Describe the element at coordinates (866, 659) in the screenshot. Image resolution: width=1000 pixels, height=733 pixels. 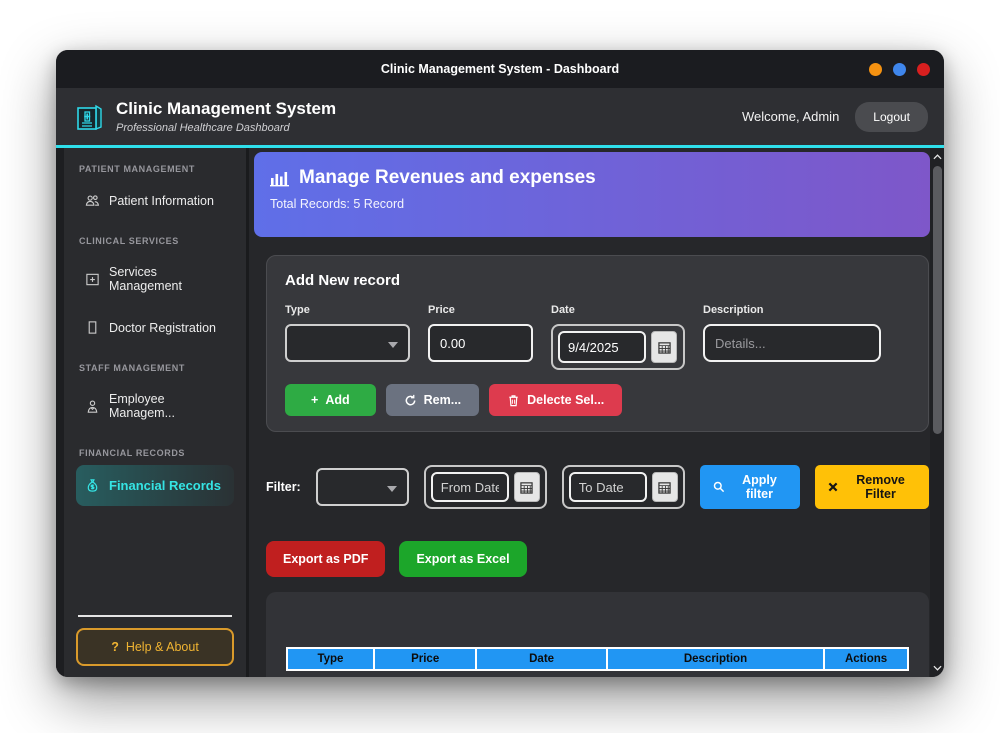
I see `column-header-actions: Actions` at that location.